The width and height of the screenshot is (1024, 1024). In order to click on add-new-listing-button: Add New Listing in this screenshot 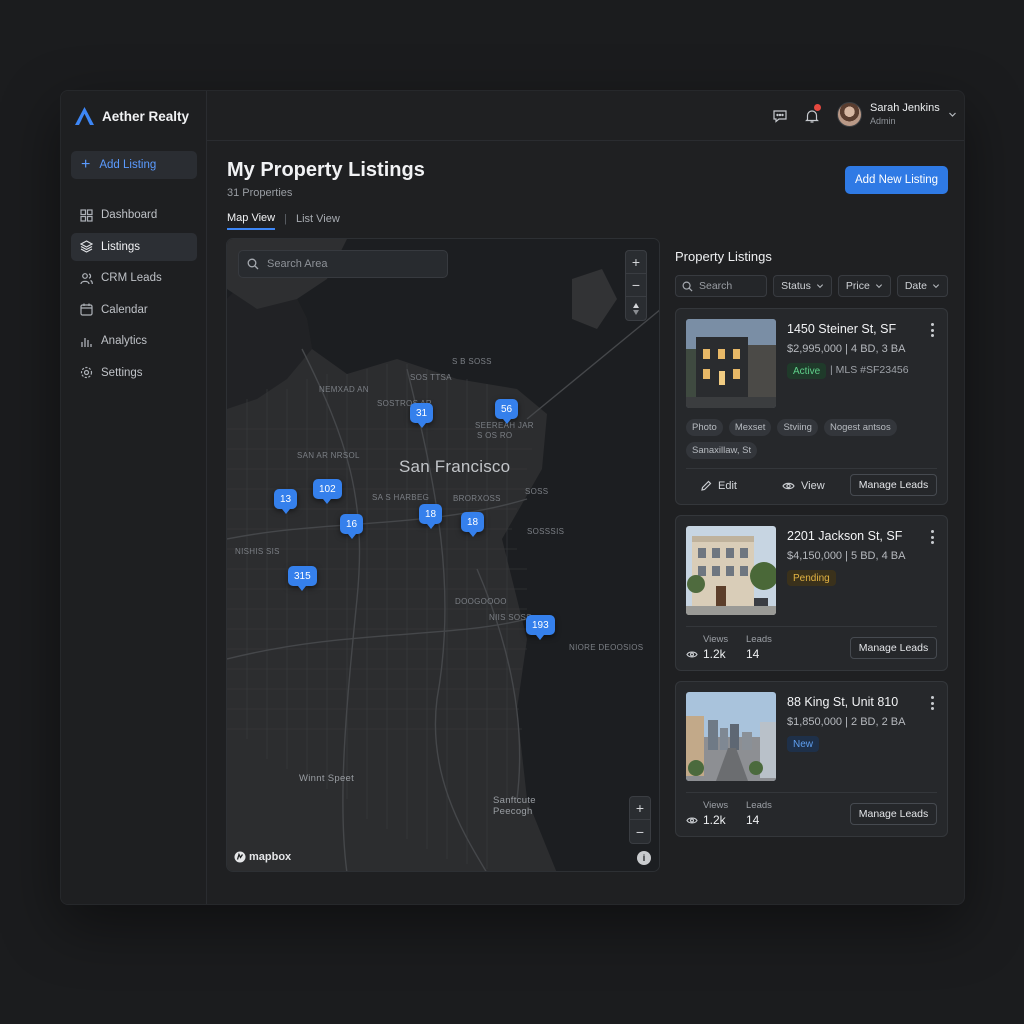, I will do `click(896, 180)`.